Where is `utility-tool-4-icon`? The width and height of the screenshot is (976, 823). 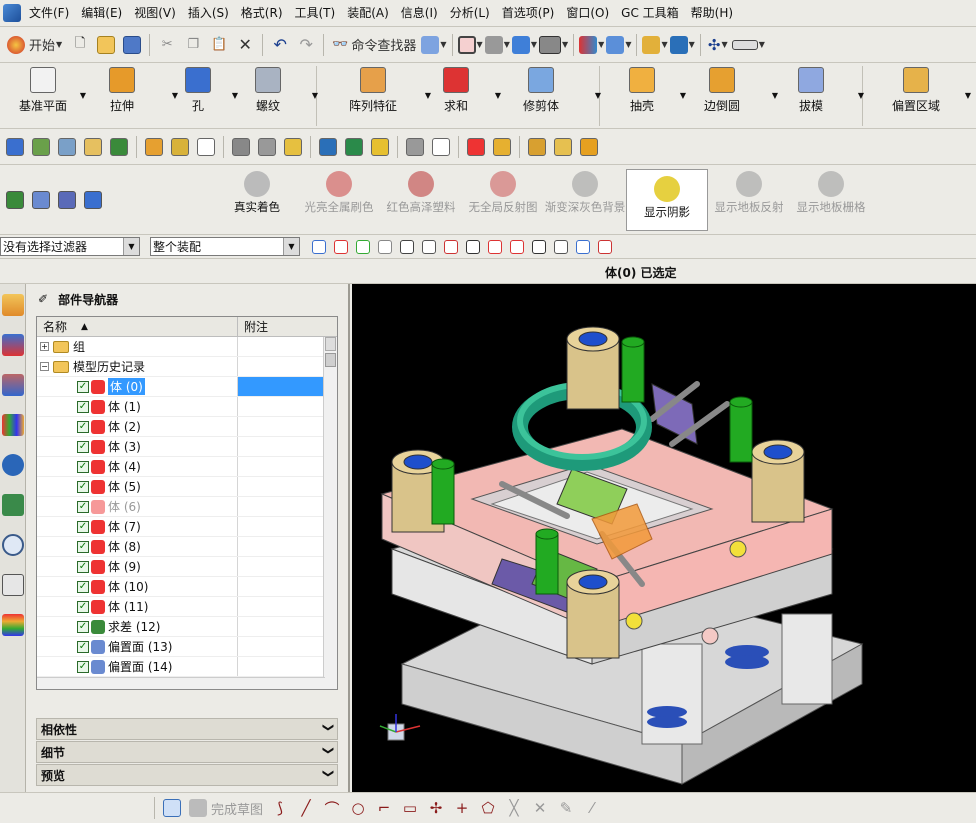
utility-tool-4-icon is located at coordinates (119, 147).